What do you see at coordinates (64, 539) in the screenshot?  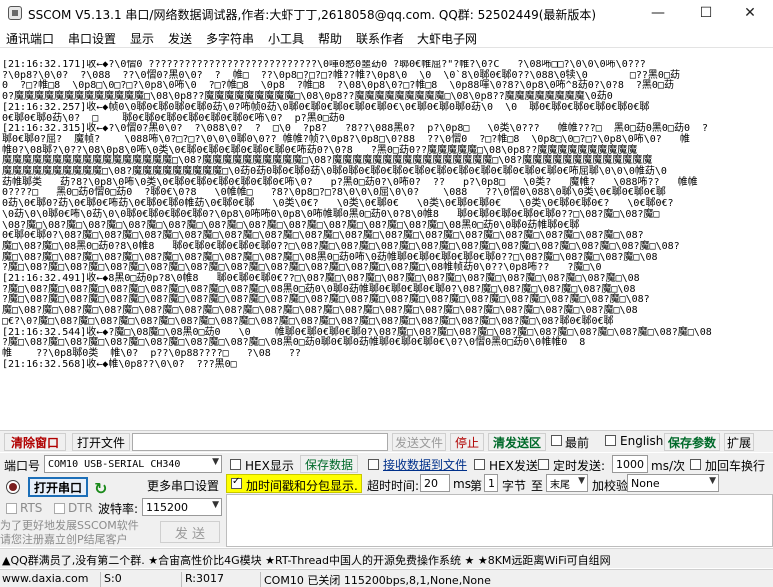 I see `promo-line-2: 请您注册嘉立创P结尾客户` at bounding box center [64, 539].